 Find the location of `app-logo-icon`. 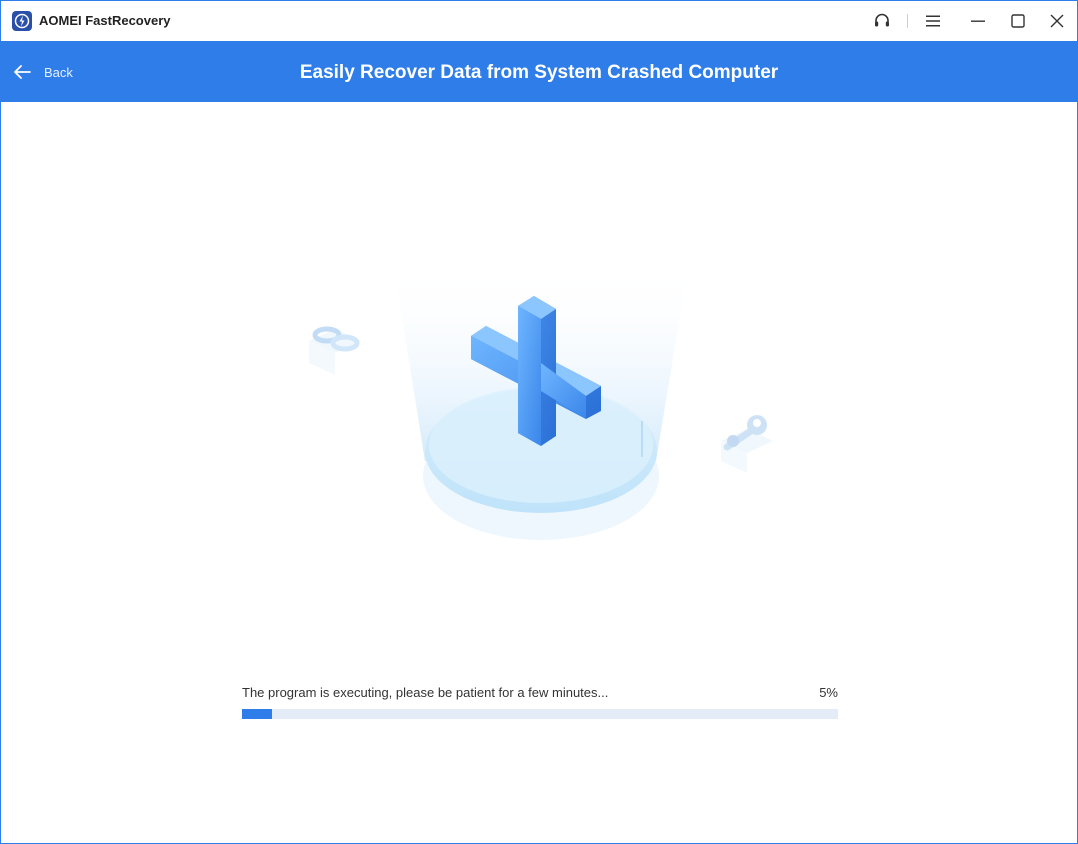

app-logo-icon is located at coordinates (22, 21).